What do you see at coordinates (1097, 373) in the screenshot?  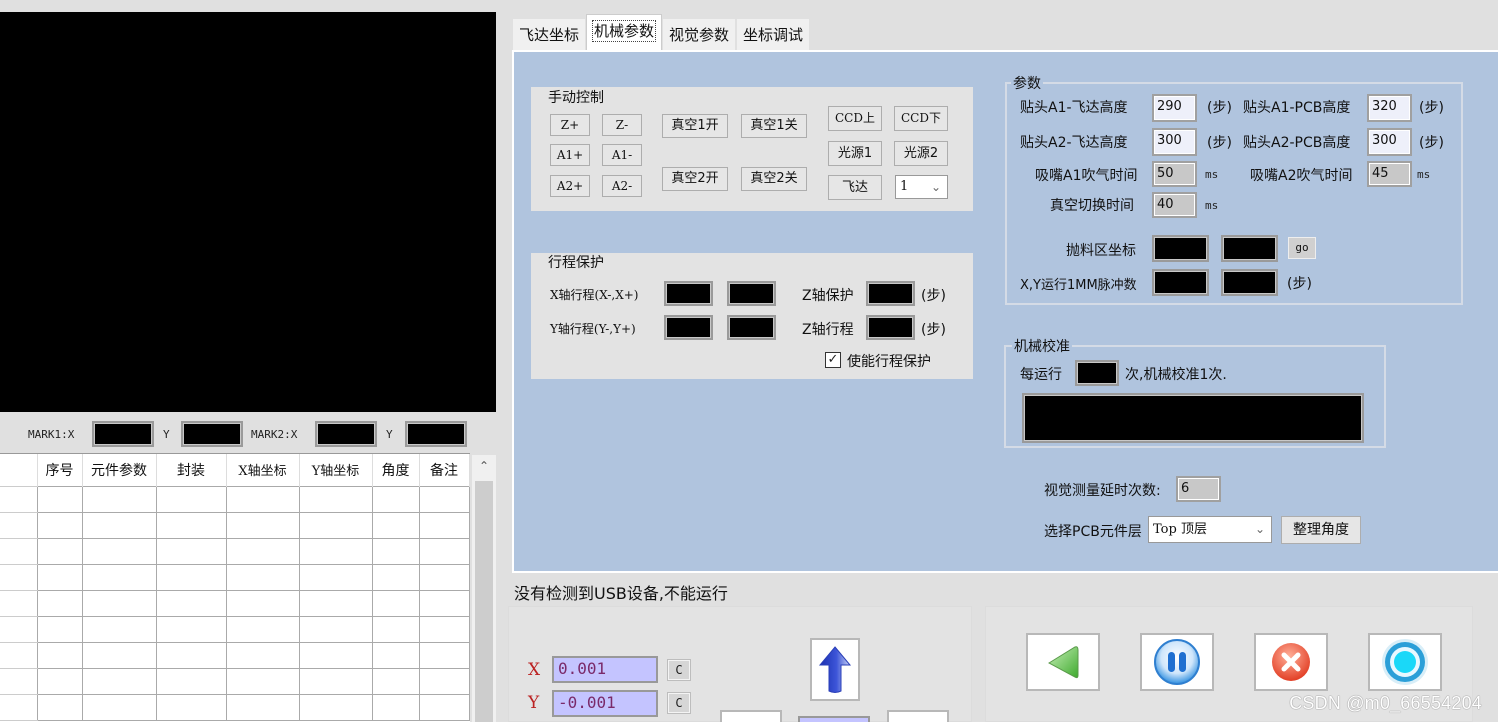 I see `calibration-interval-input` at bounding box center [1097, 373].